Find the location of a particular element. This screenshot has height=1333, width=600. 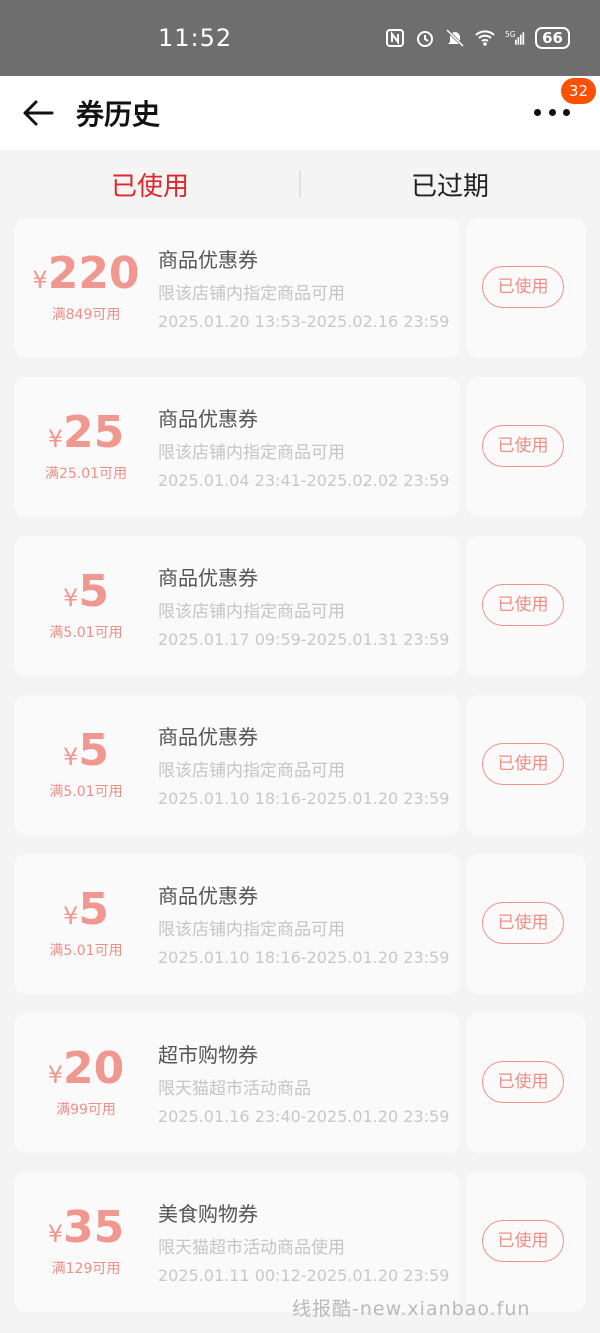

coupon-title: 美食购物券 is located at coordinates (208, 1214).